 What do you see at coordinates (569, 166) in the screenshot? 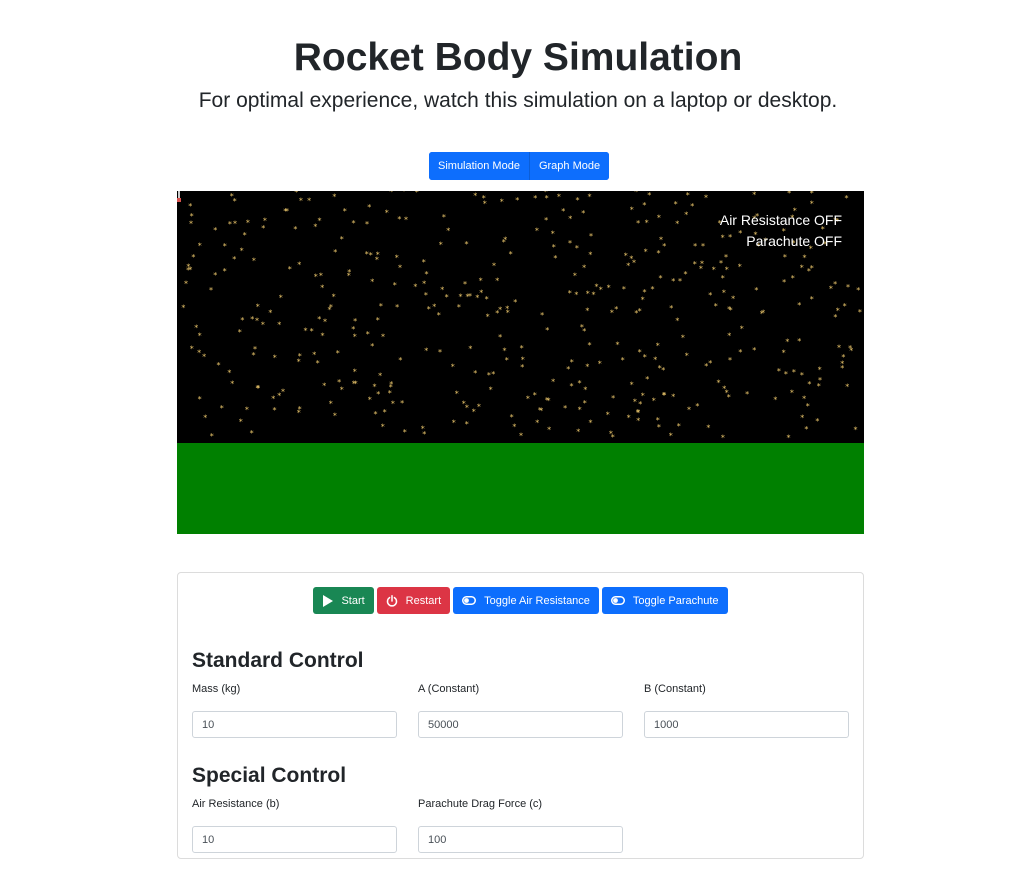
I see `graph-mode-button: Graph Mode` at bounding box center [569, 166].